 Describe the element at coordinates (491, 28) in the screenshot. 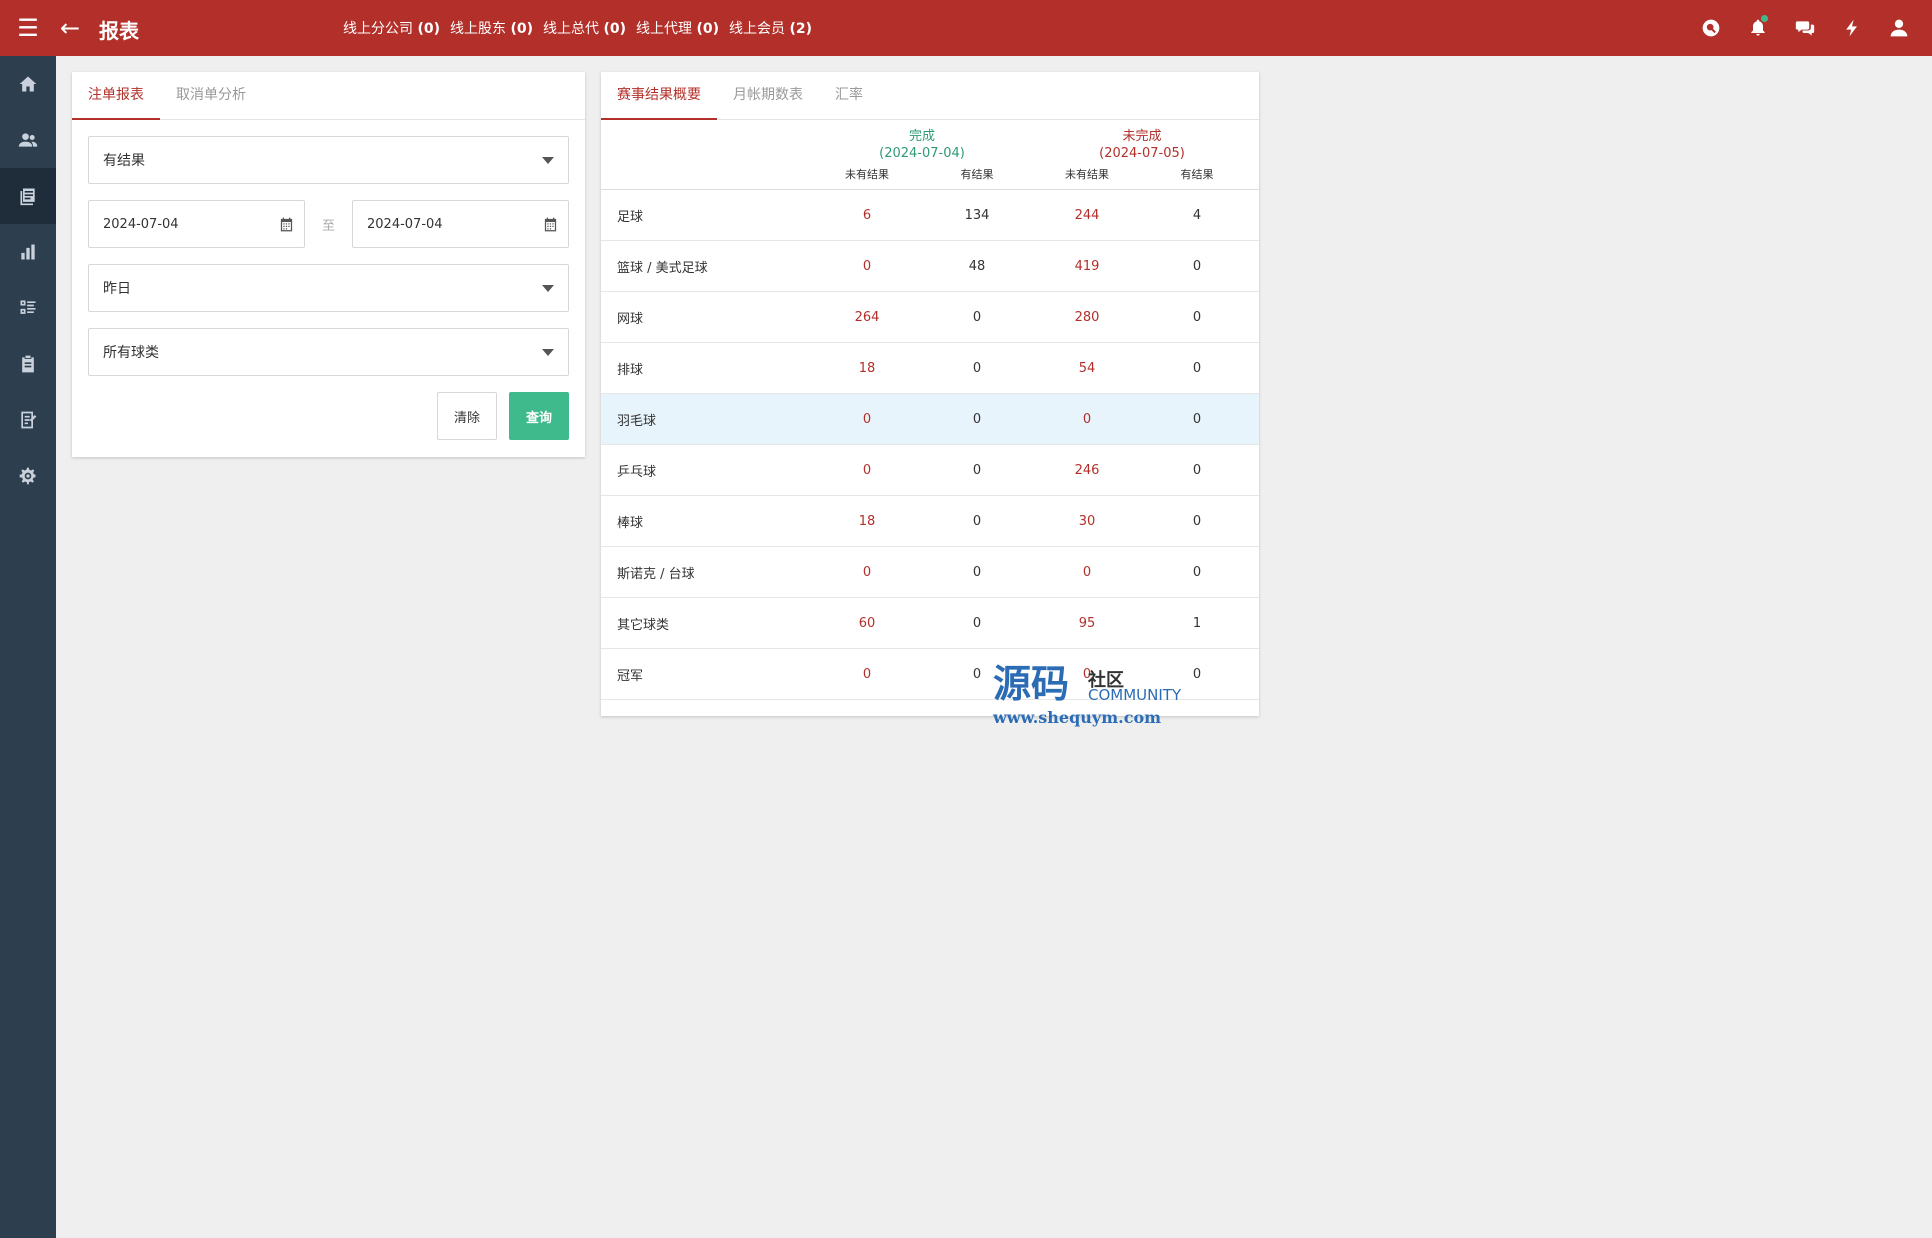

I see `stat-online-shareholder: 线上股东 (0)` at that location.